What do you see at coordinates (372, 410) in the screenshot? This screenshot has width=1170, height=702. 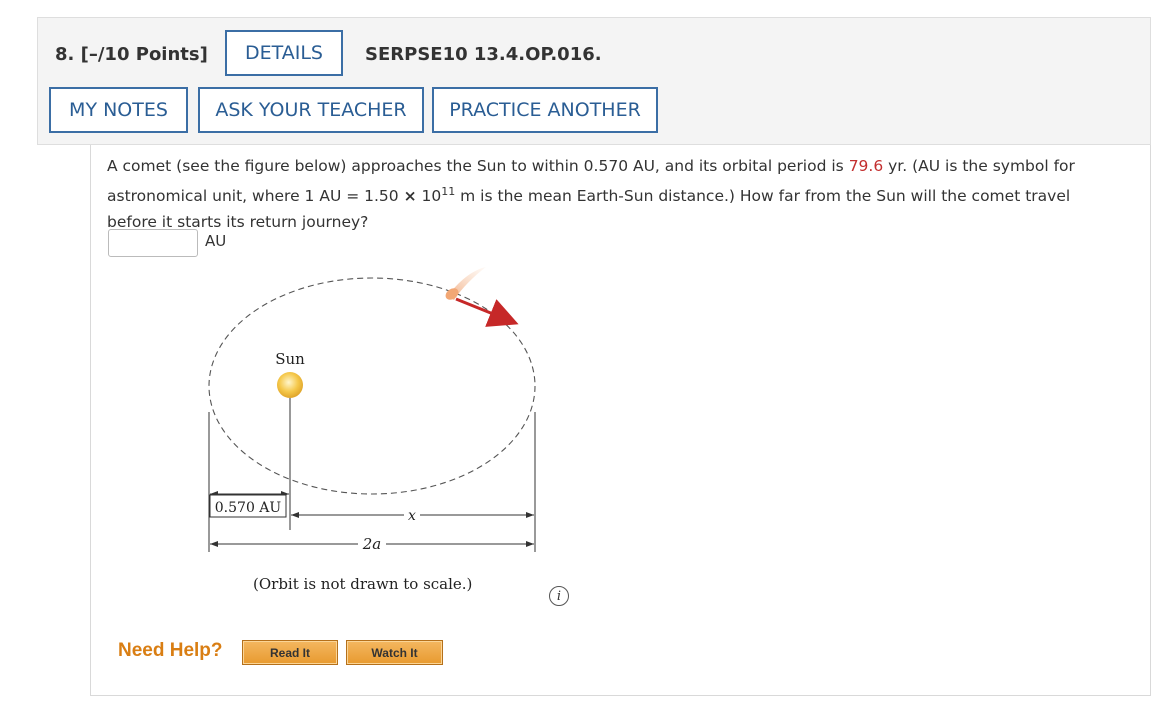 I see `comet-orbit-figure: Sun 0.570 AU x 2a` at bounding box center [372, 410].